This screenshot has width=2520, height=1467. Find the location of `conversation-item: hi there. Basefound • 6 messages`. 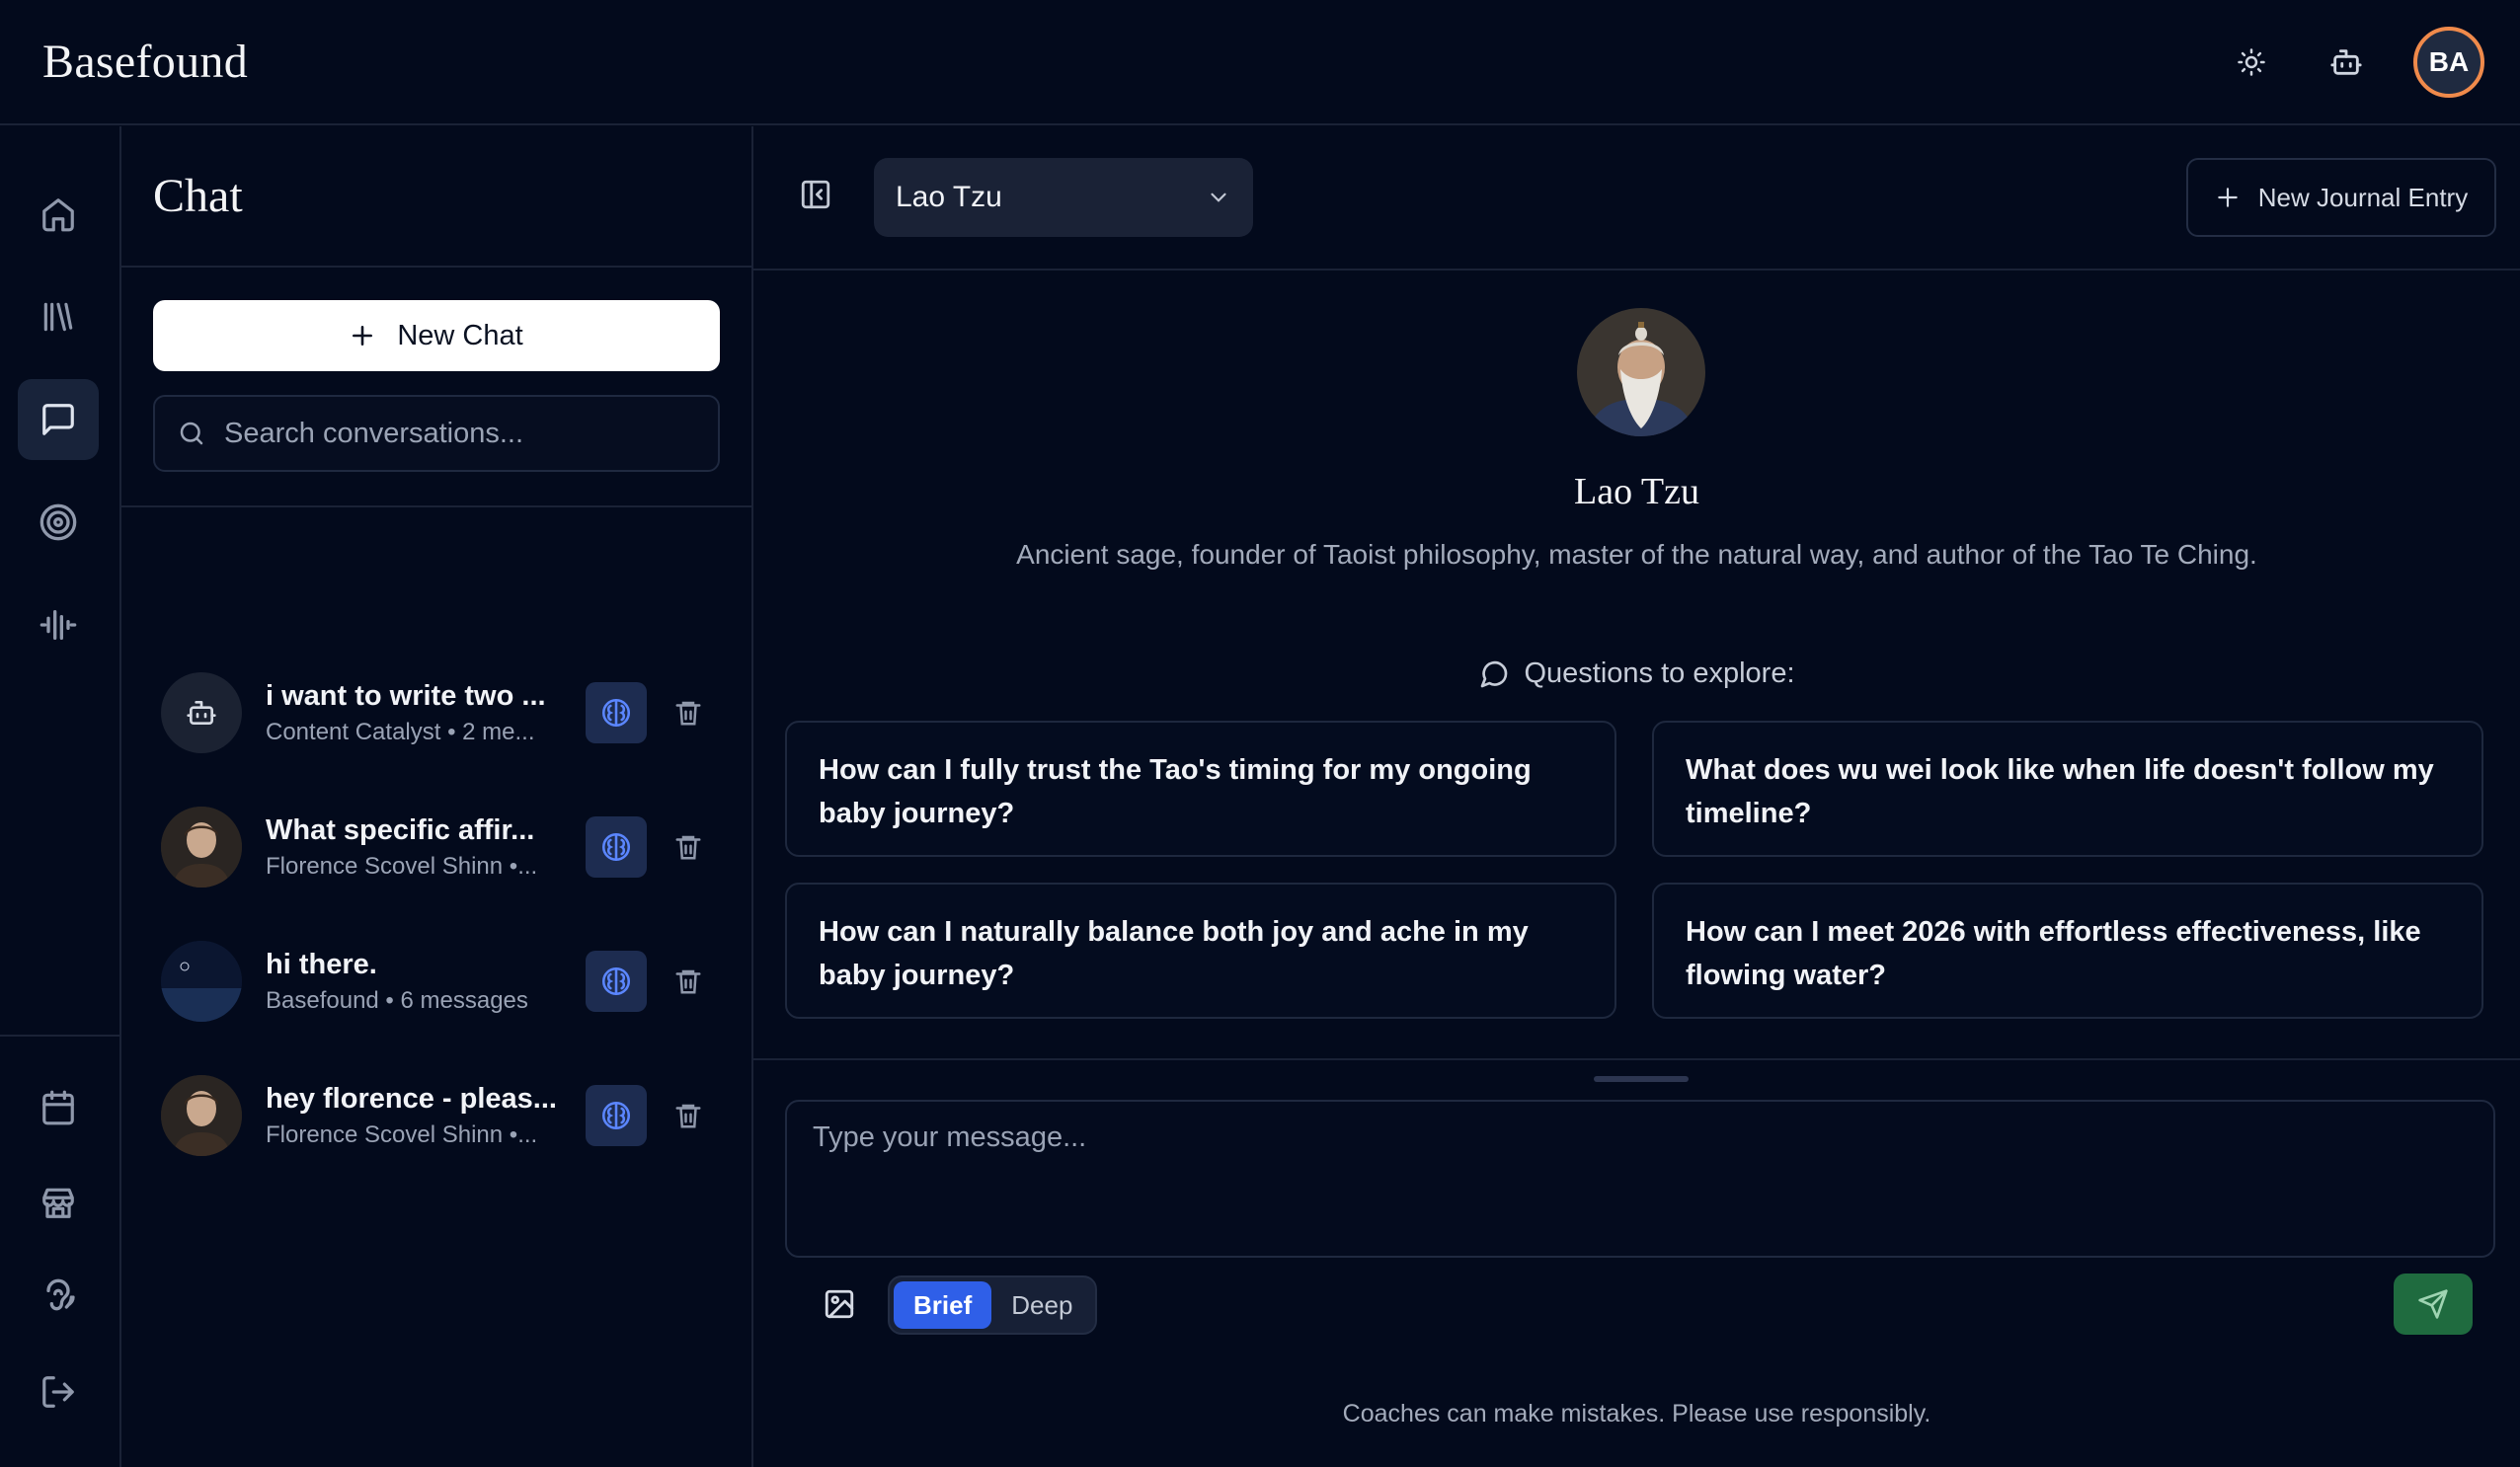

conversation-item: hi there. Basefound • 6 messages is located at coordinates (447, 981).